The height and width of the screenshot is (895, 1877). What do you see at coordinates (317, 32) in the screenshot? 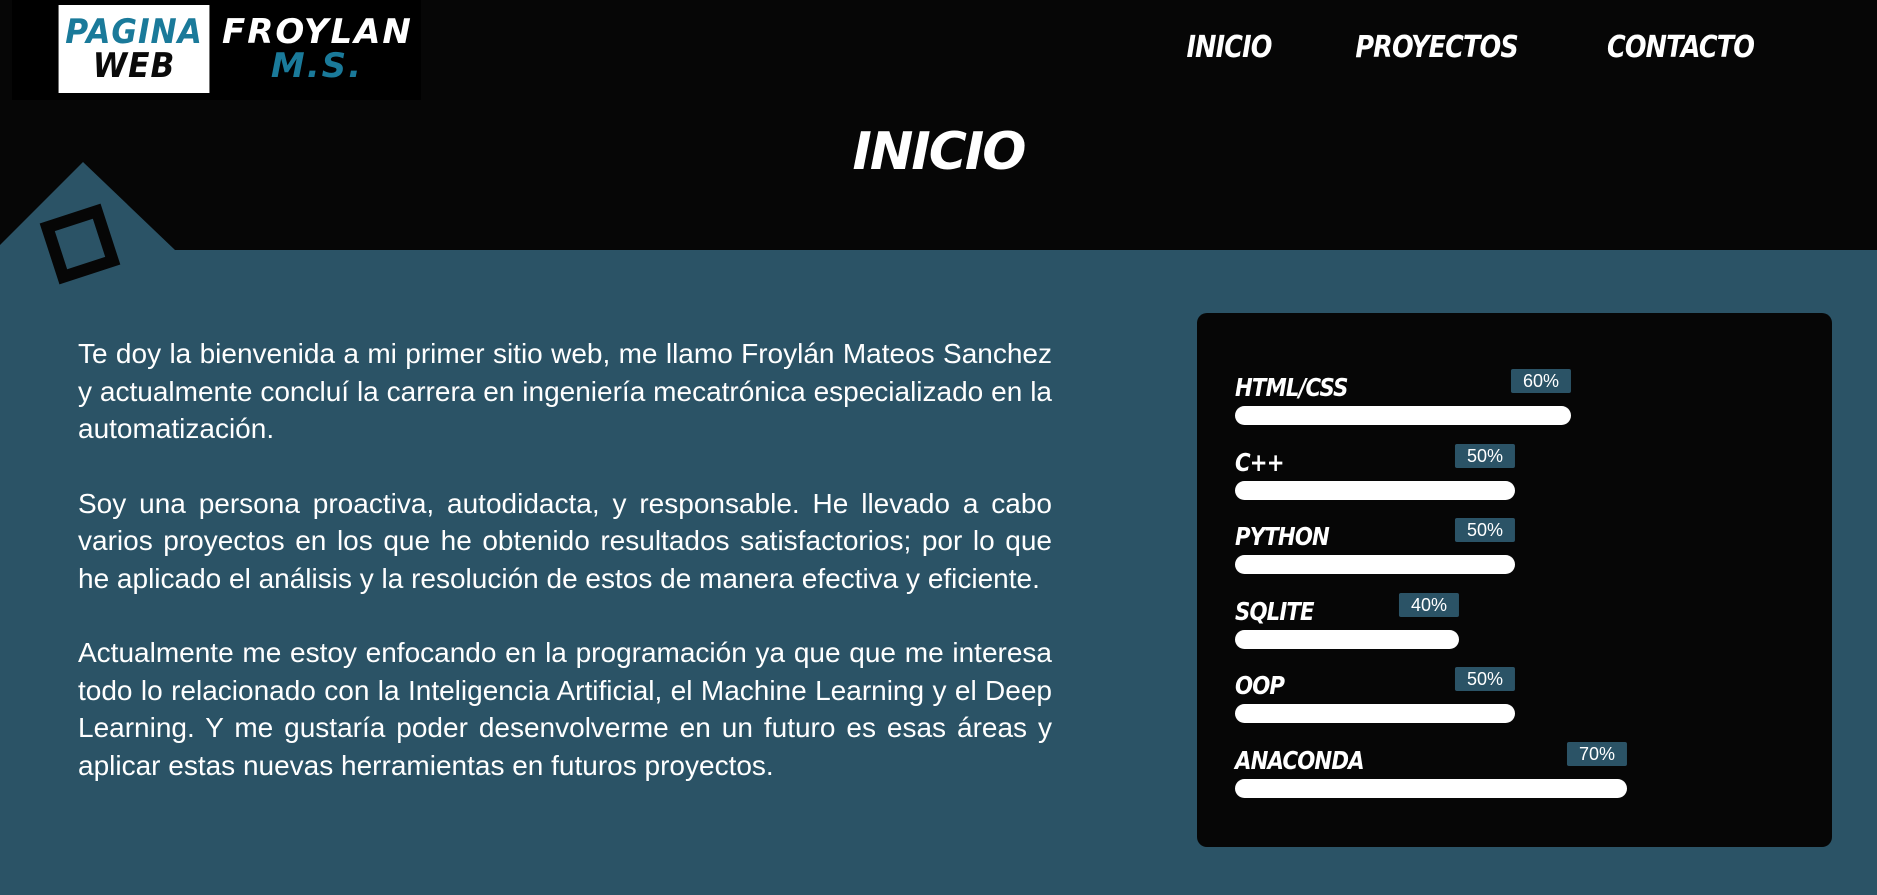
I see `logo-text-froylan: FROYLAN` at bounding box center [317, 32].